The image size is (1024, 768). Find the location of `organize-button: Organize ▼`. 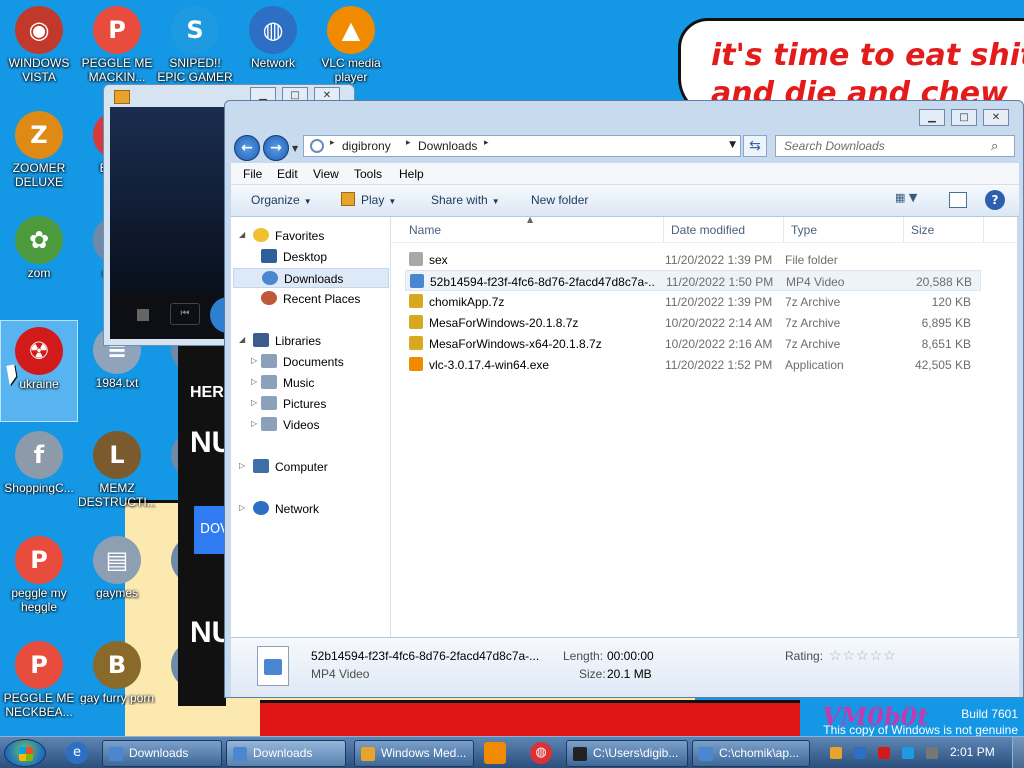

organize-button: Organize ▼ is located at coordinates (281, 200).